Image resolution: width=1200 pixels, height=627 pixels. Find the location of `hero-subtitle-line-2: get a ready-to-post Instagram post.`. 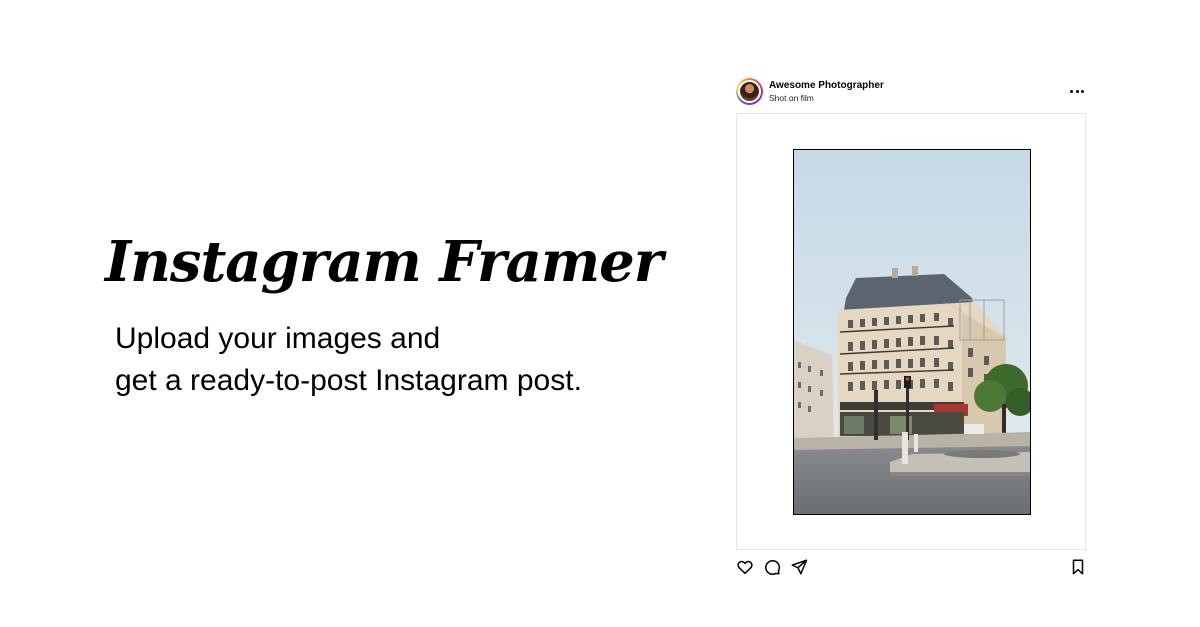

hero-subtitle-line-2: get a ready-to-post Instagram post. is located at coordinates (348, 380).